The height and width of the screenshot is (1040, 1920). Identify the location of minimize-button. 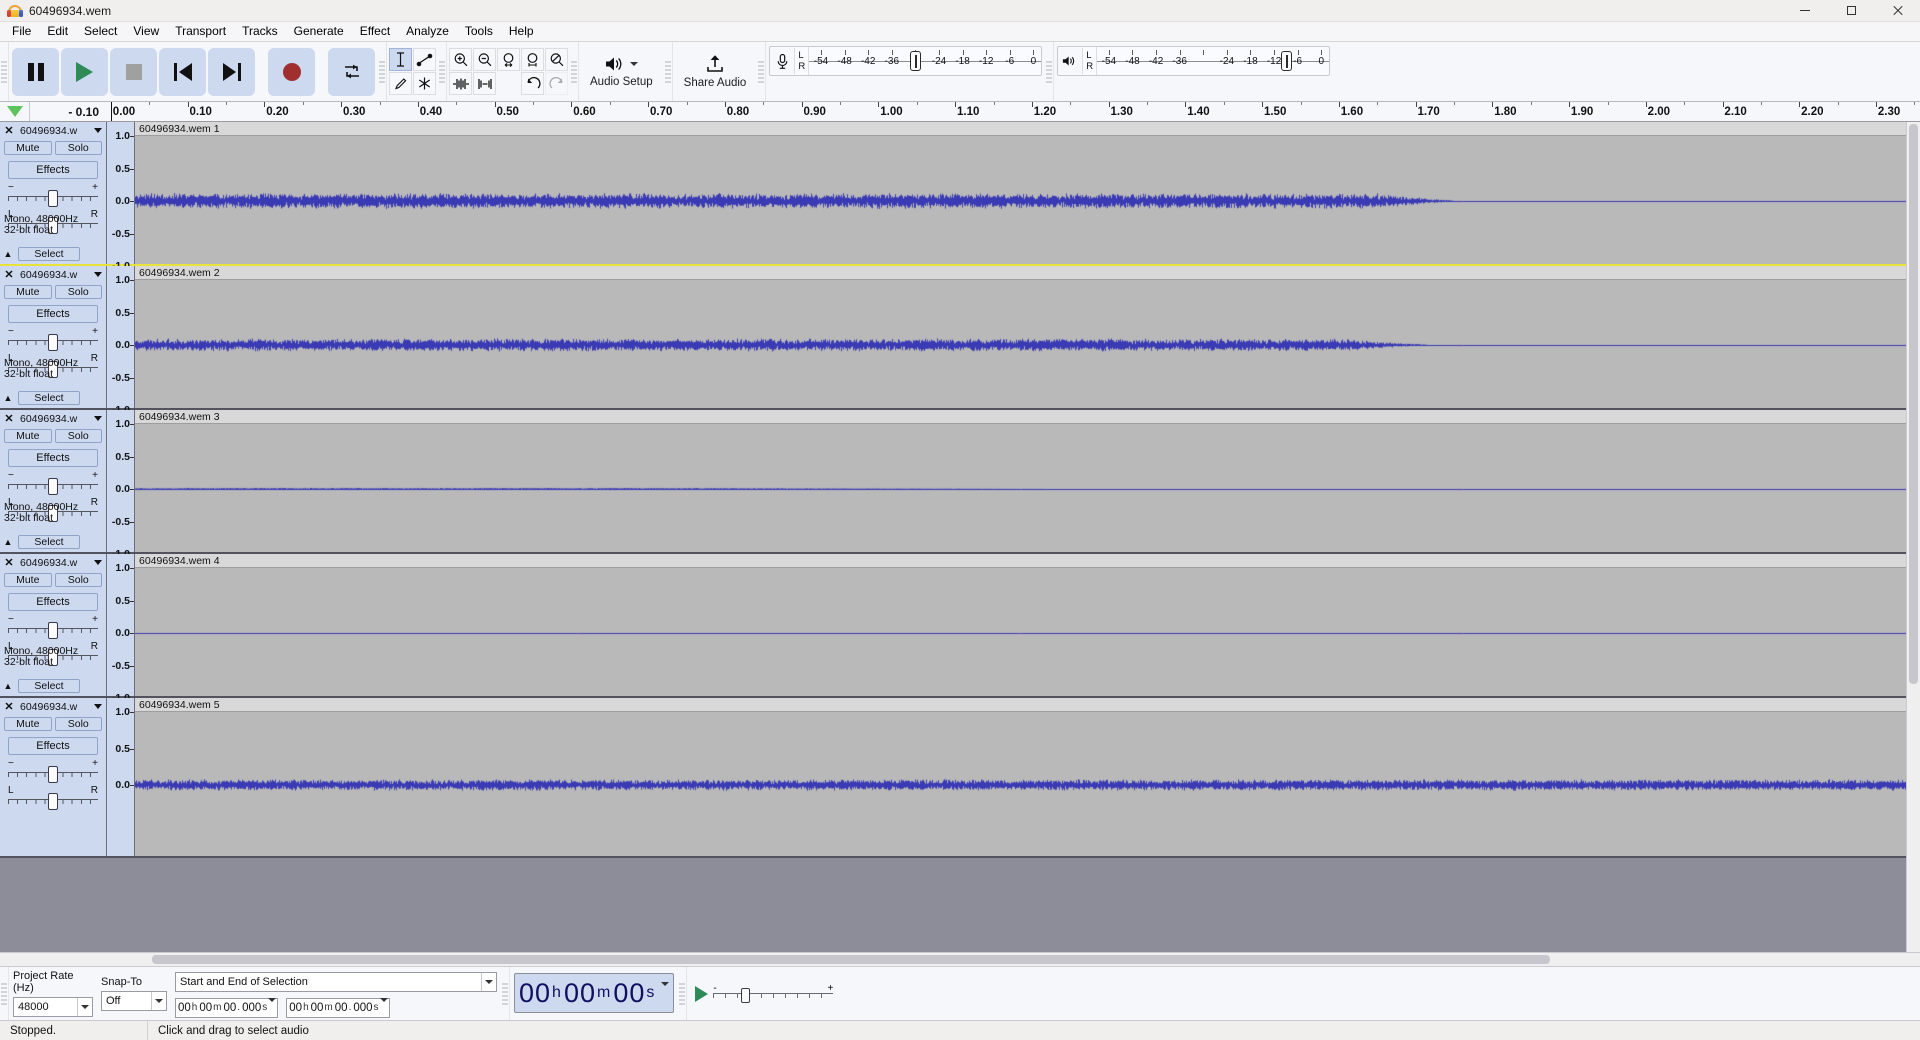
(1805, 11).